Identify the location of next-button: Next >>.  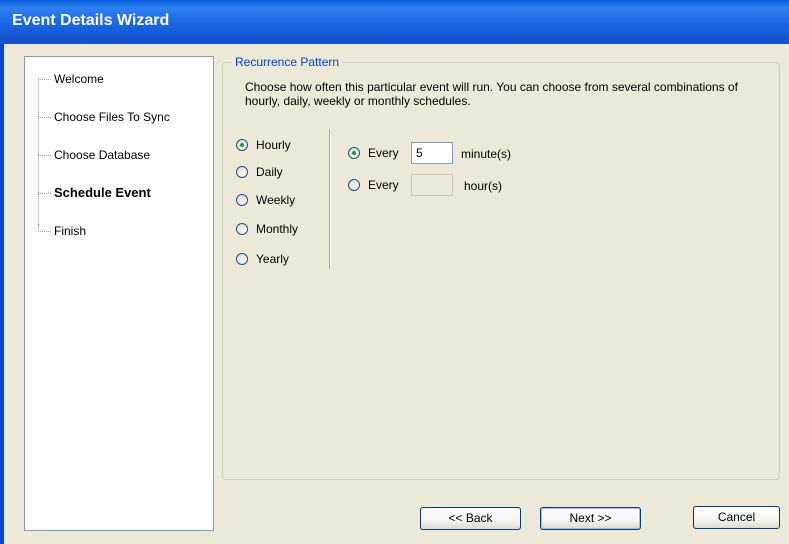
(590, 518).